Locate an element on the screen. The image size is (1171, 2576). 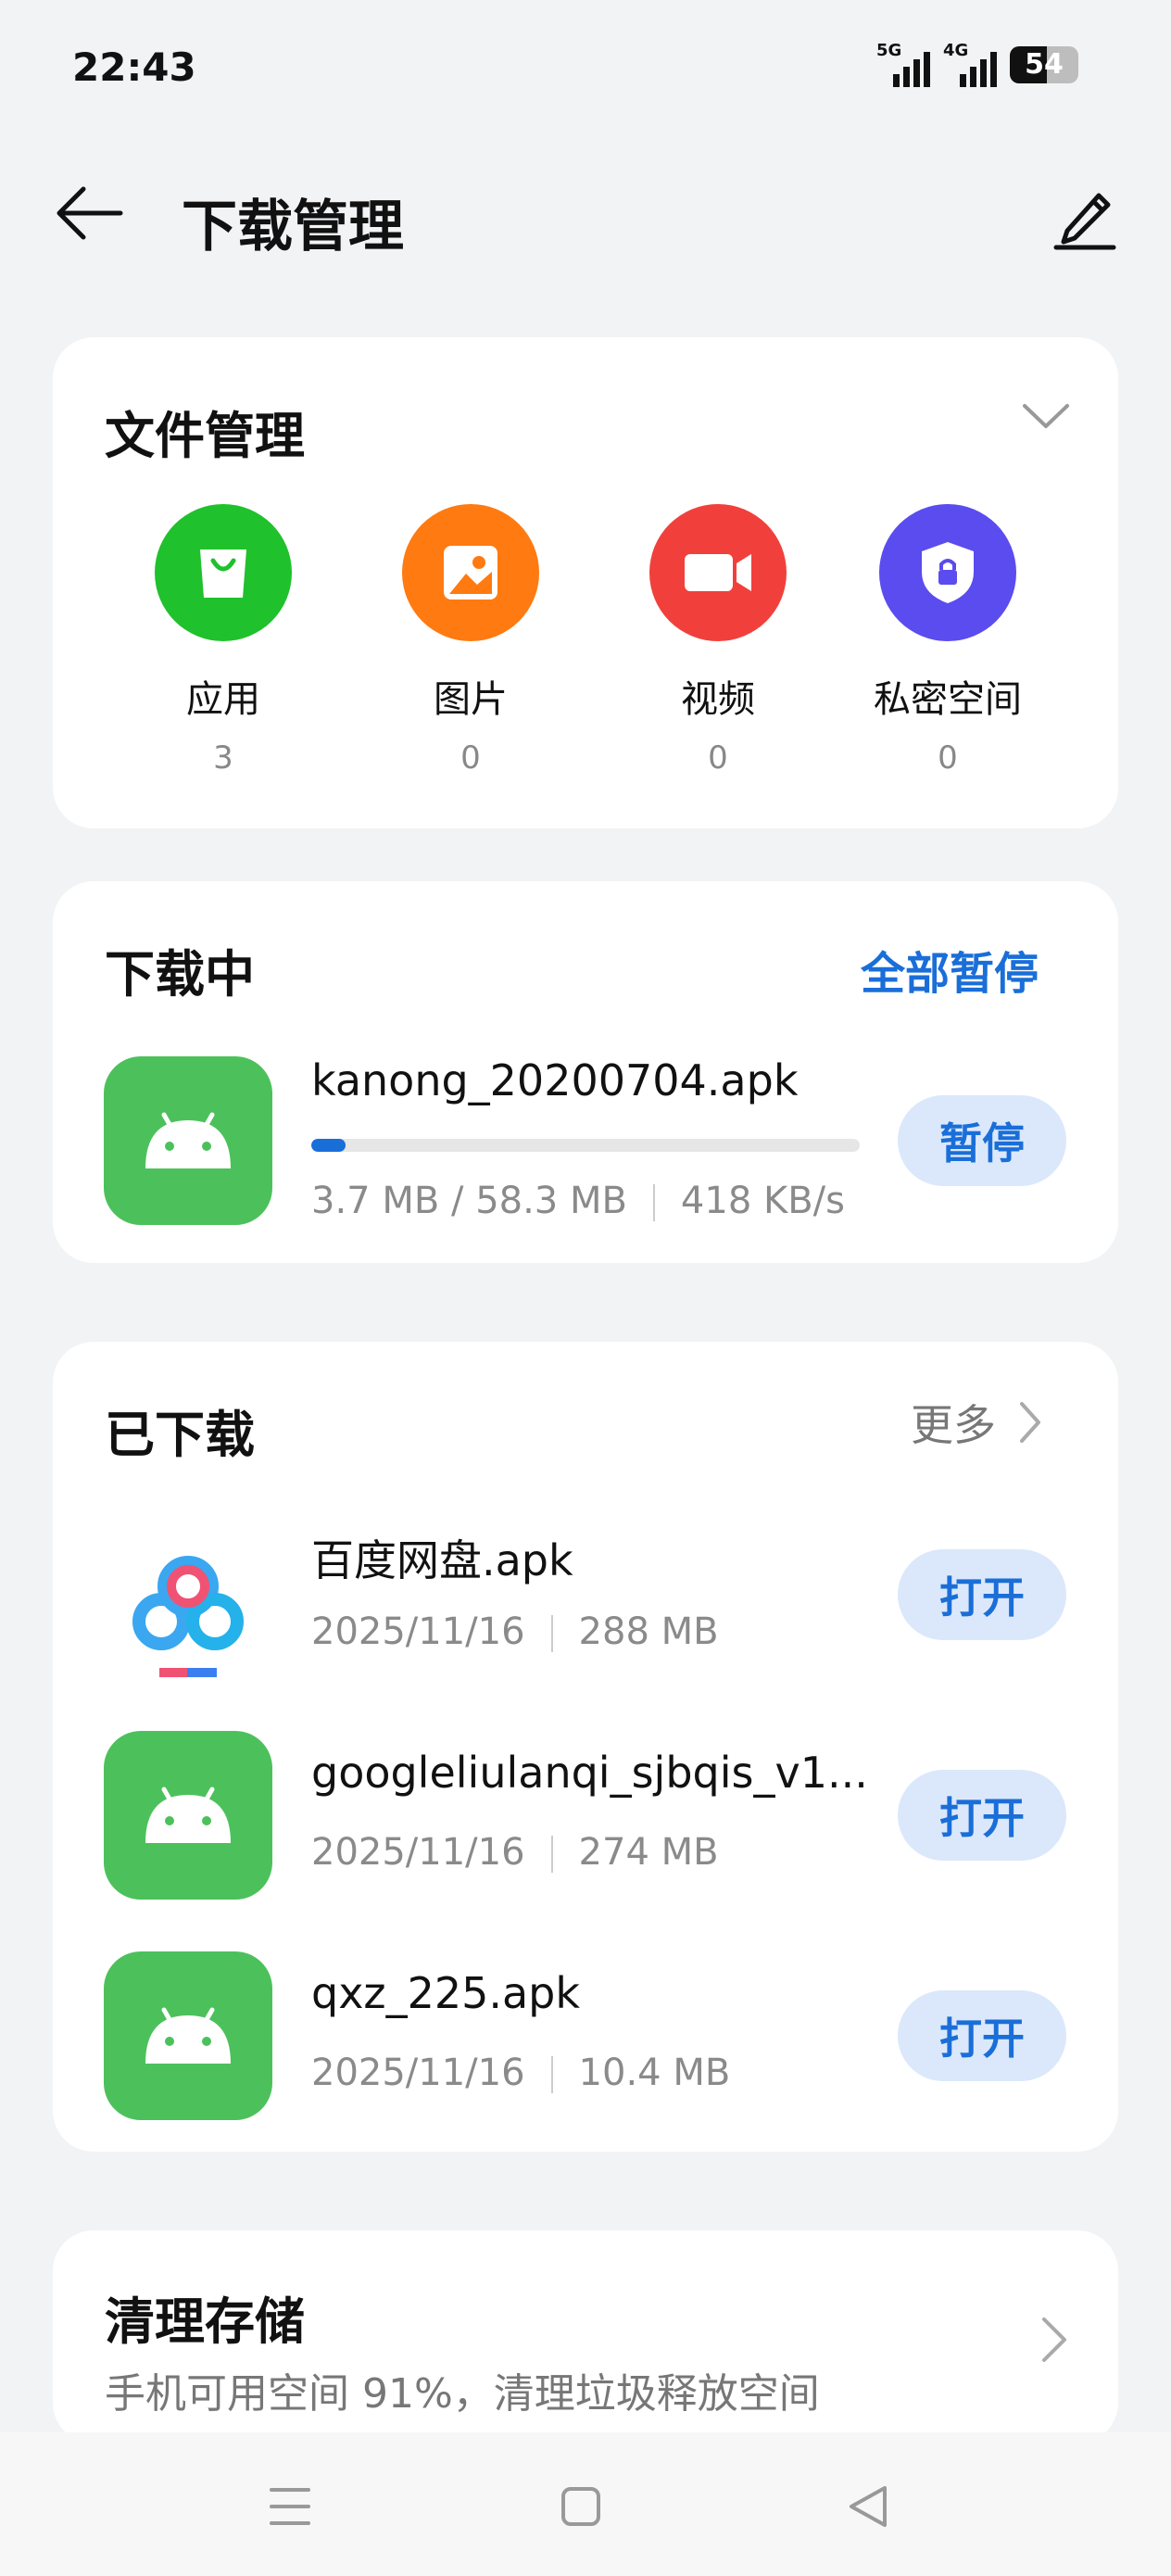
back-nav-button is located at coordinates (868, 2506).